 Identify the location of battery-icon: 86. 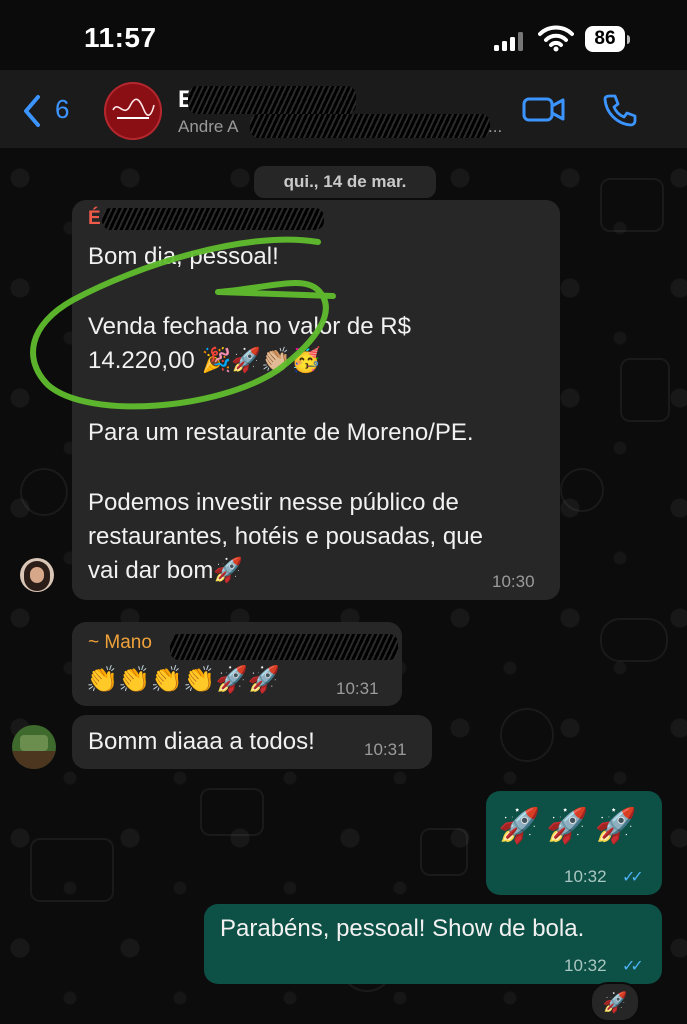
(608, 39).